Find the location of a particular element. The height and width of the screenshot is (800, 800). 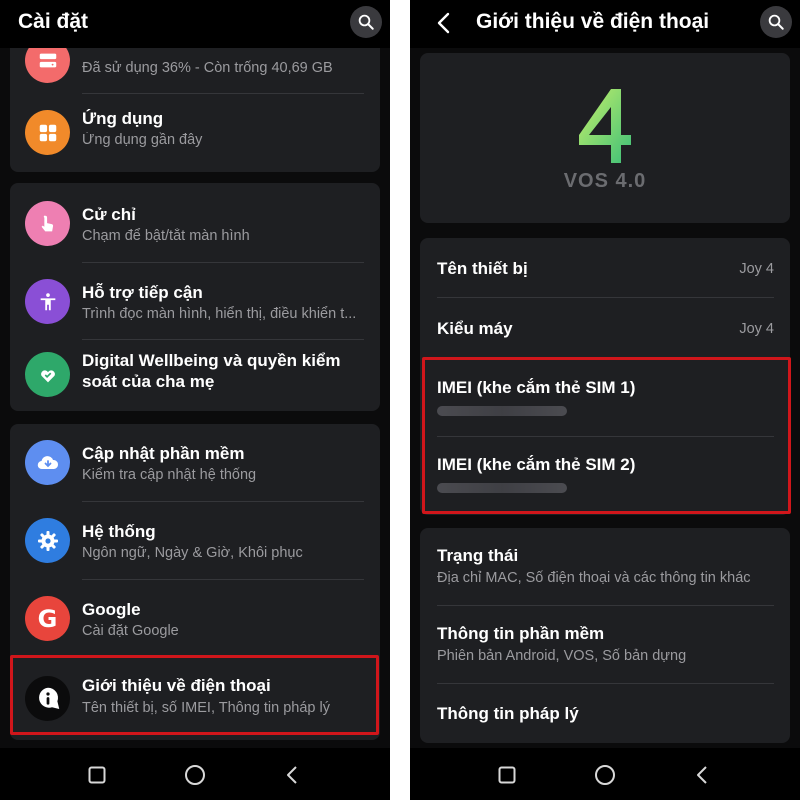

device-name-value: Joy 4 is located at coordinates (756, 269).